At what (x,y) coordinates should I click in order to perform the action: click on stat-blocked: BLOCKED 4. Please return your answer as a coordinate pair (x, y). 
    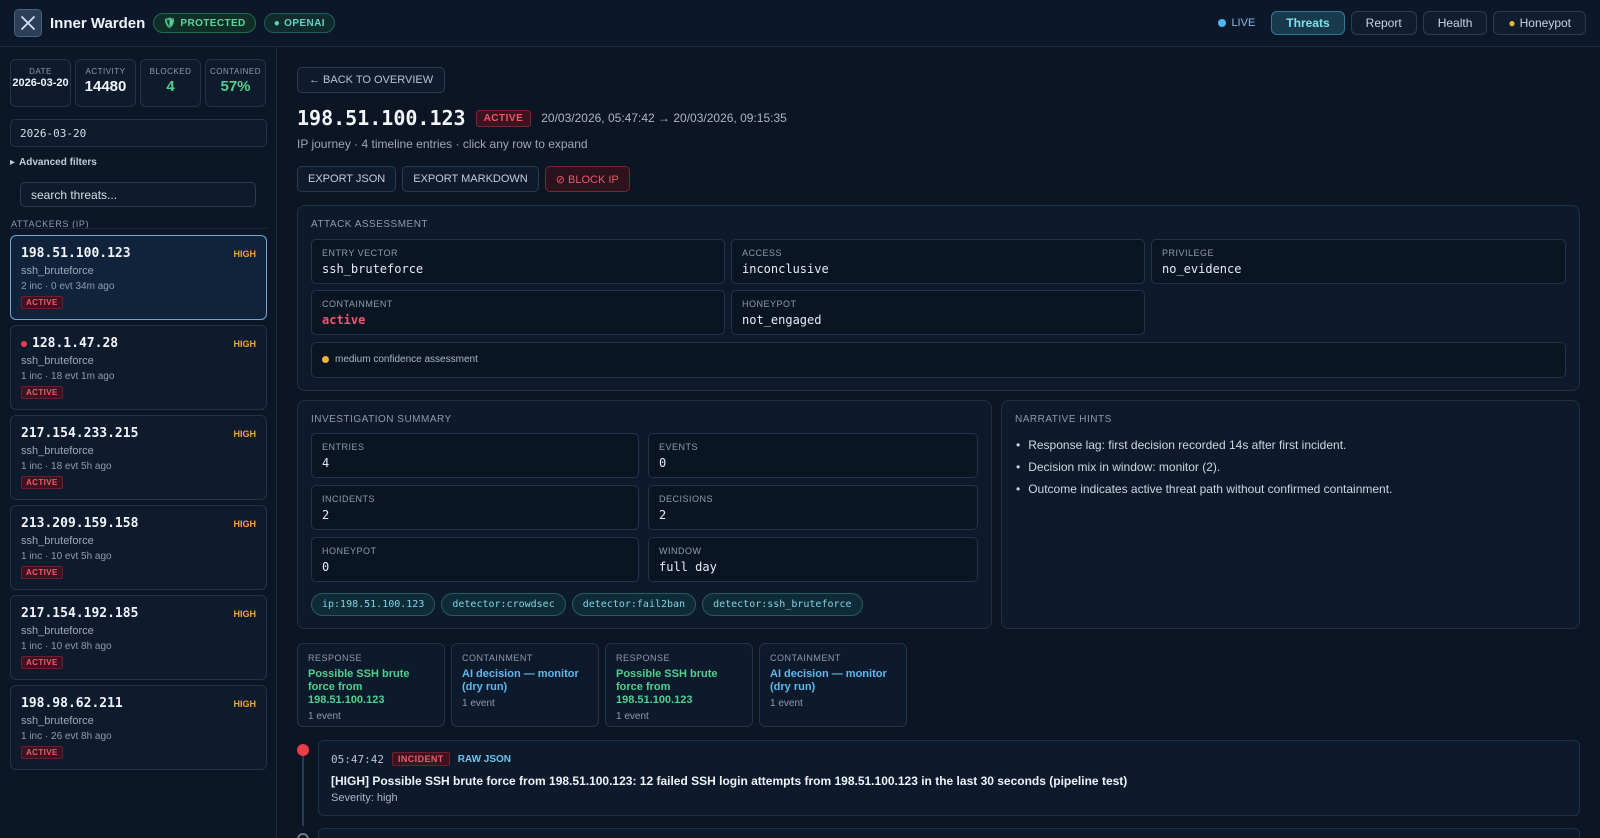
    Looking at the image, I should click on (170, 83).